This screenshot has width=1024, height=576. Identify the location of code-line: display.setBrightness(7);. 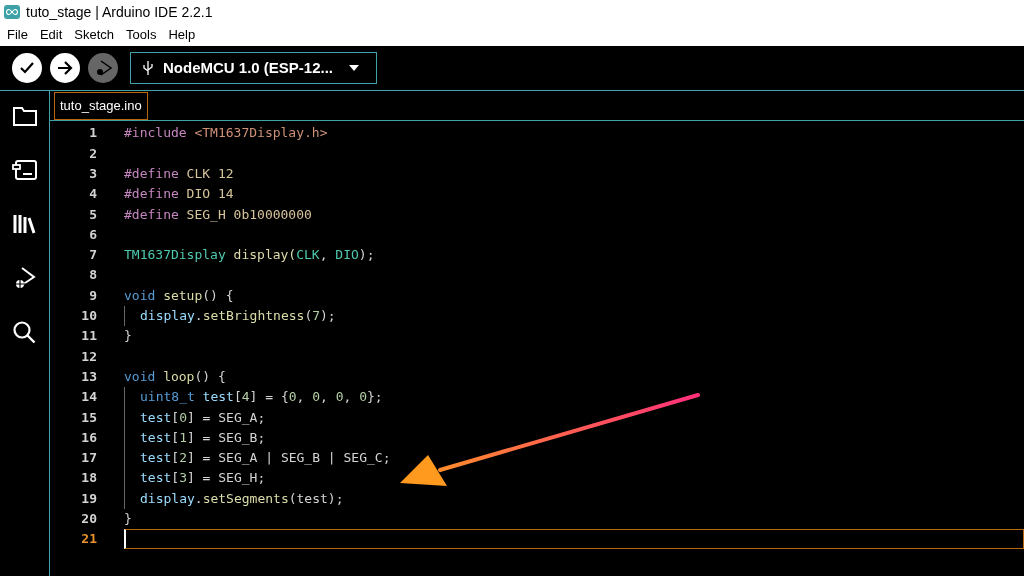
(238, 316).